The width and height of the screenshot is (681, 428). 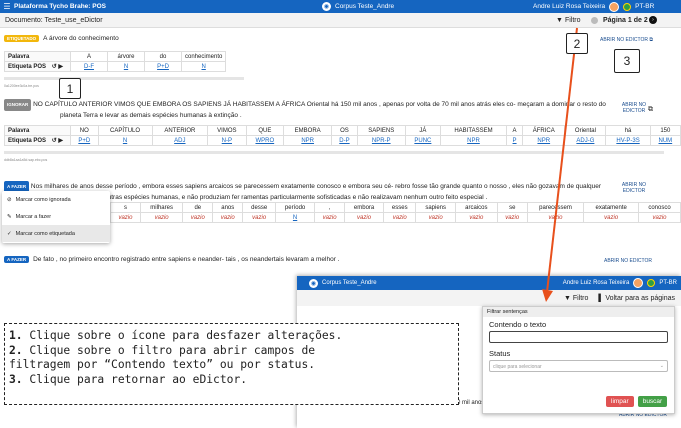 I want to click on filter-button: ▼ Filtro, so click(x=568, y=20).